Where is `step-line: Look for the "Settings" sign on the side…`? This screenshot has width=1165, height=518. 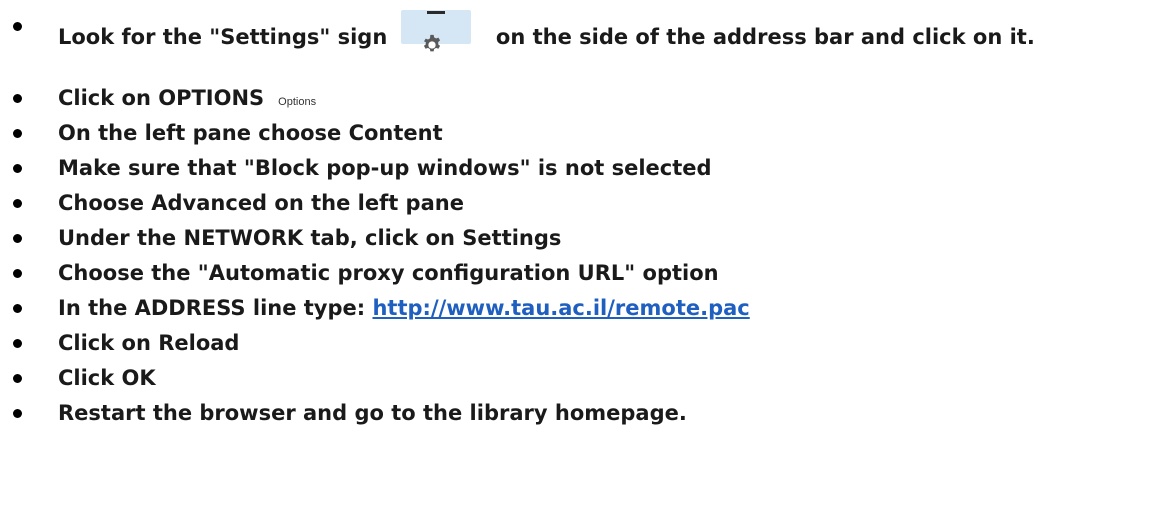
step-line: Look for the "Settings" sign on the side… is located at coordinates (546, 31).